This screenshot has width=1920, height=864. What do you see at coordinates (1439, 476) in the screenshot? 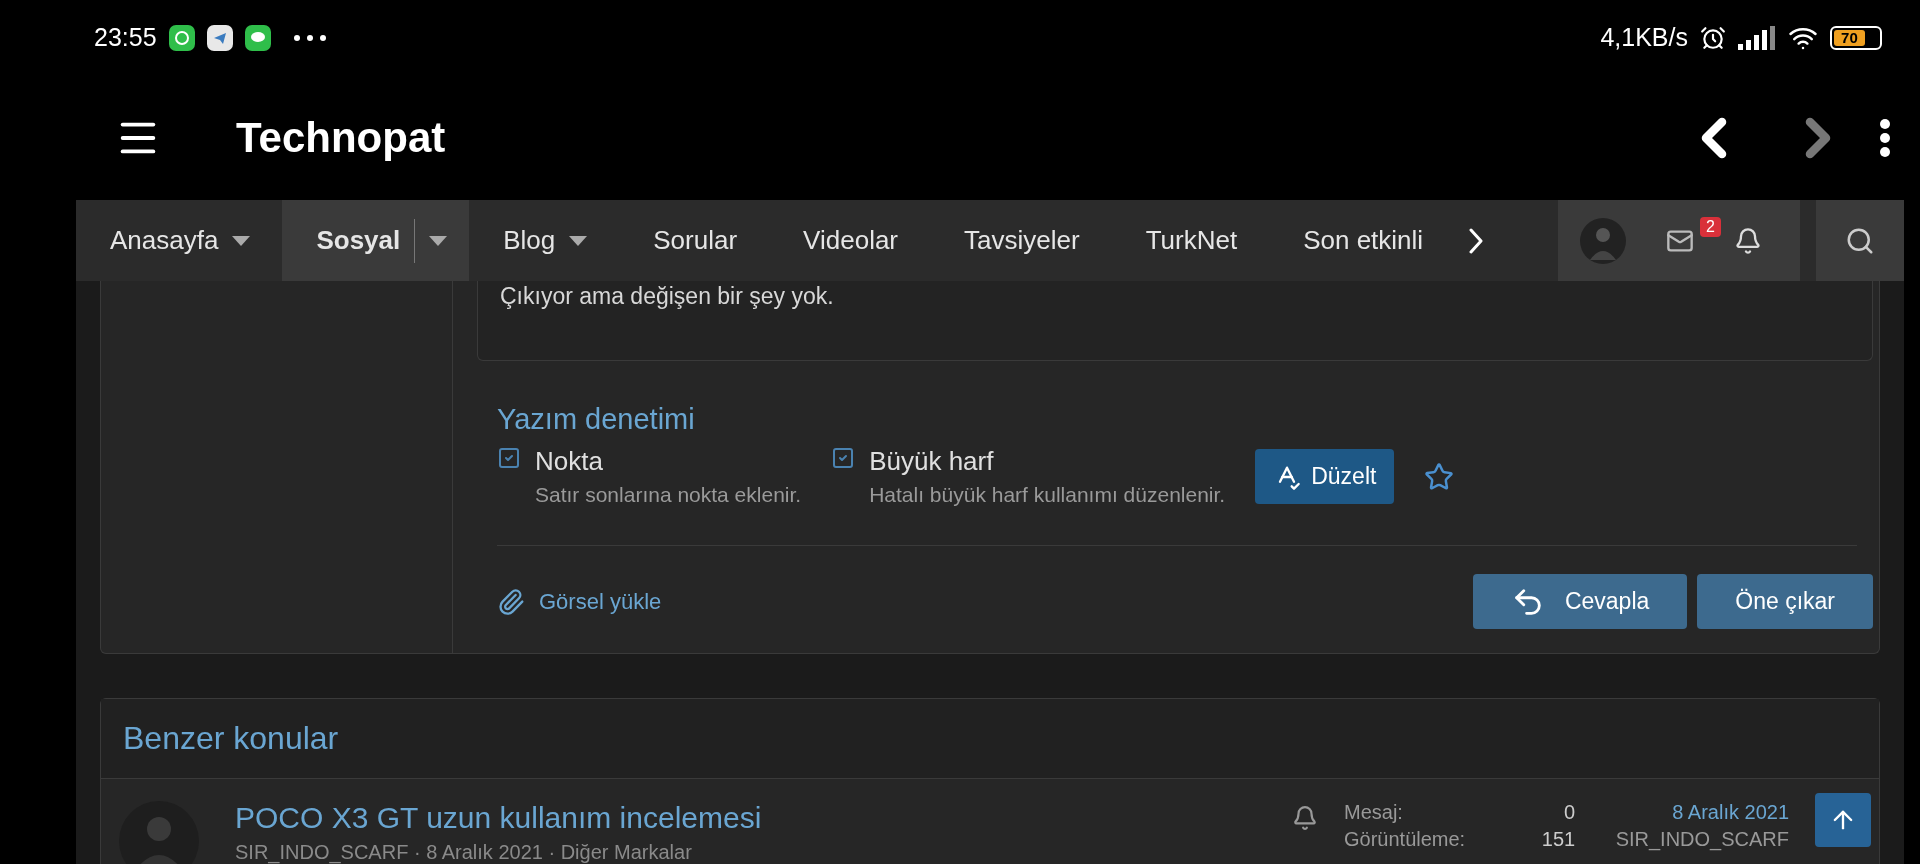
I see `star-button` at bounding box center [1439, 476].